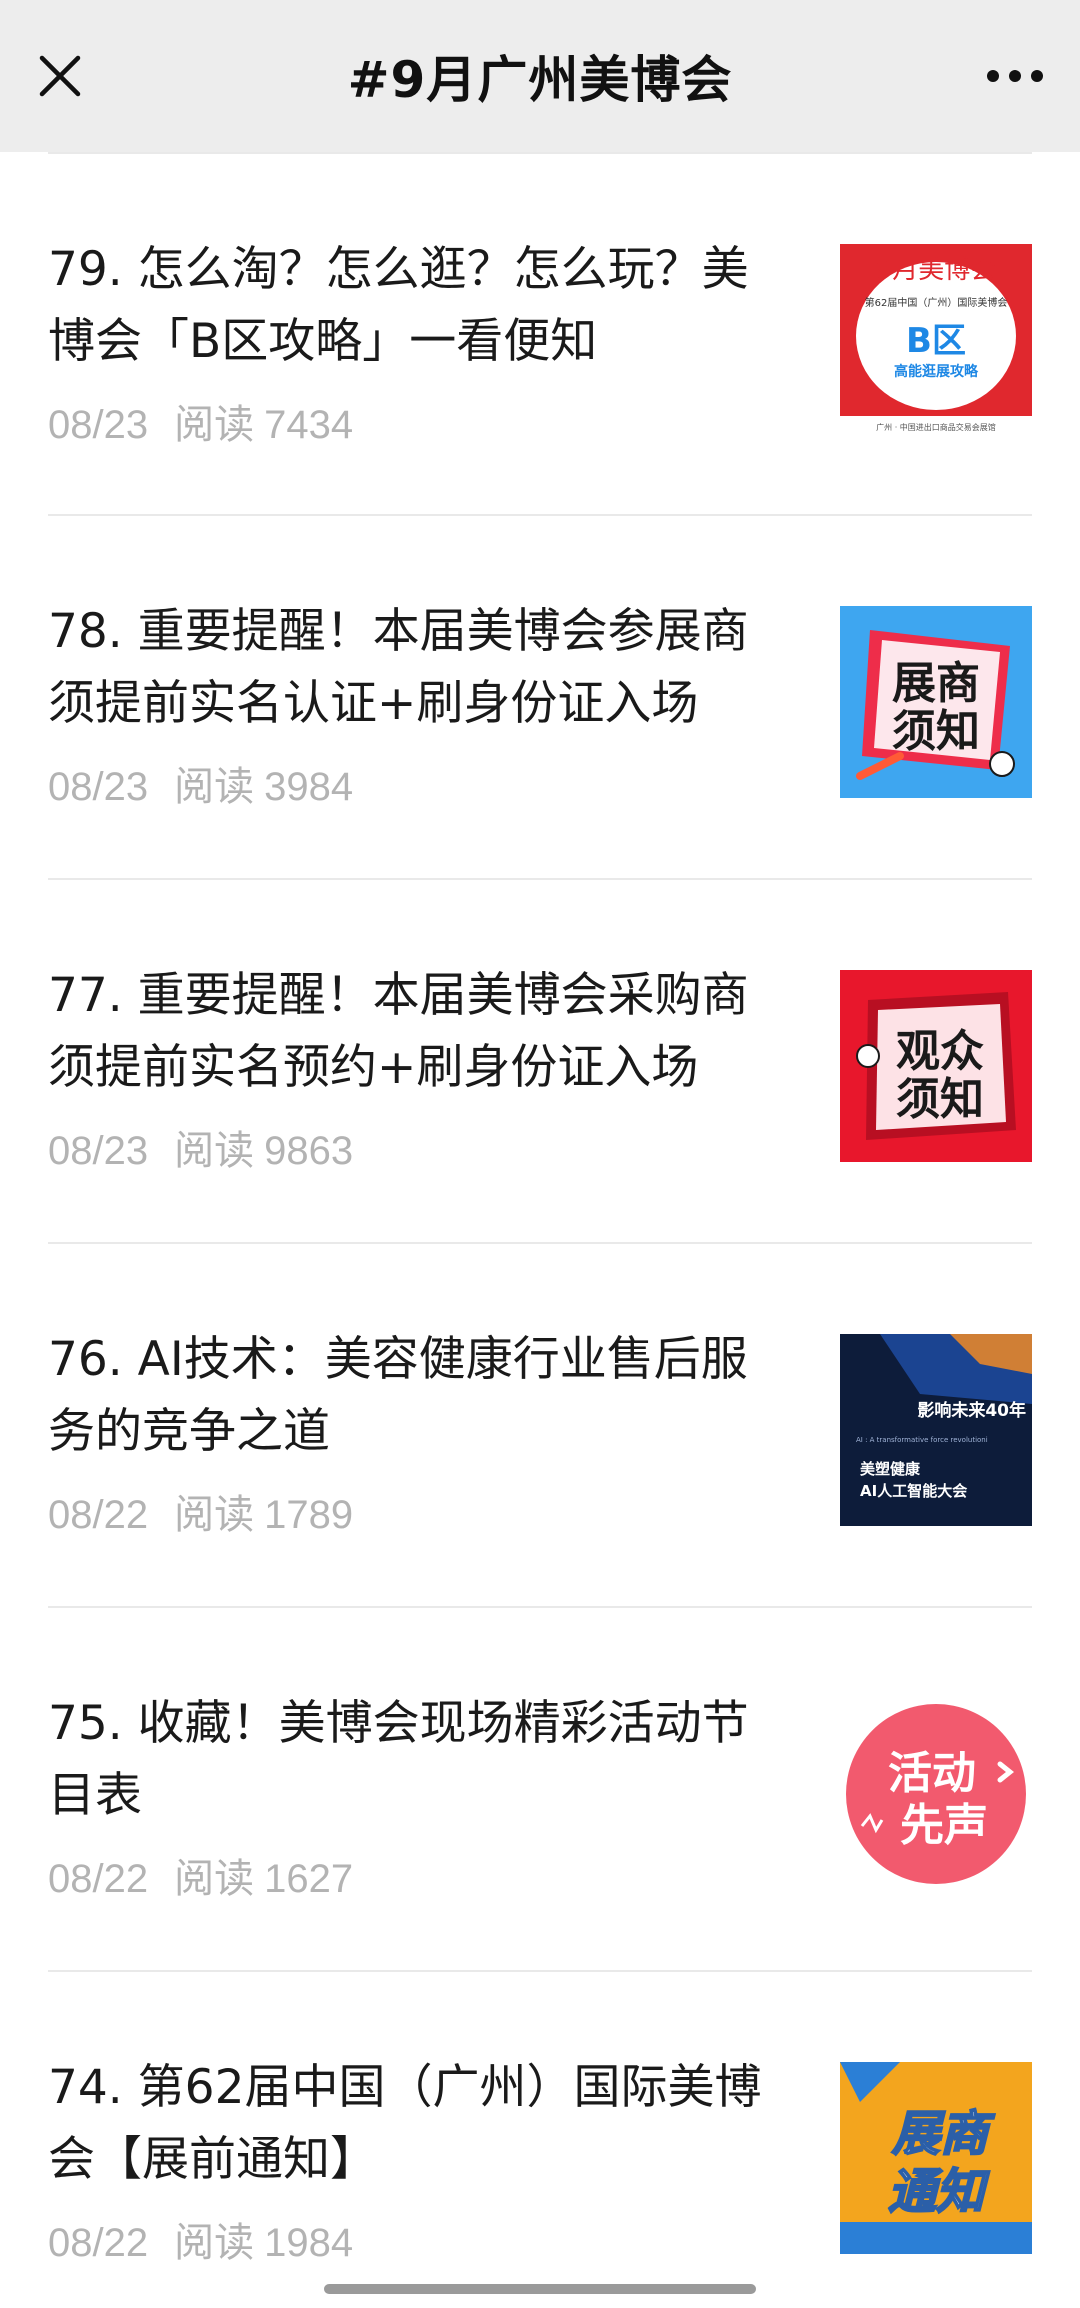 This screenshot has height=2308, width=1080. I want to click on article-title: 79. 怎么淘？怎么逛？怎么玩？美博会「B区攻略」一看便知, so click(418, 306).